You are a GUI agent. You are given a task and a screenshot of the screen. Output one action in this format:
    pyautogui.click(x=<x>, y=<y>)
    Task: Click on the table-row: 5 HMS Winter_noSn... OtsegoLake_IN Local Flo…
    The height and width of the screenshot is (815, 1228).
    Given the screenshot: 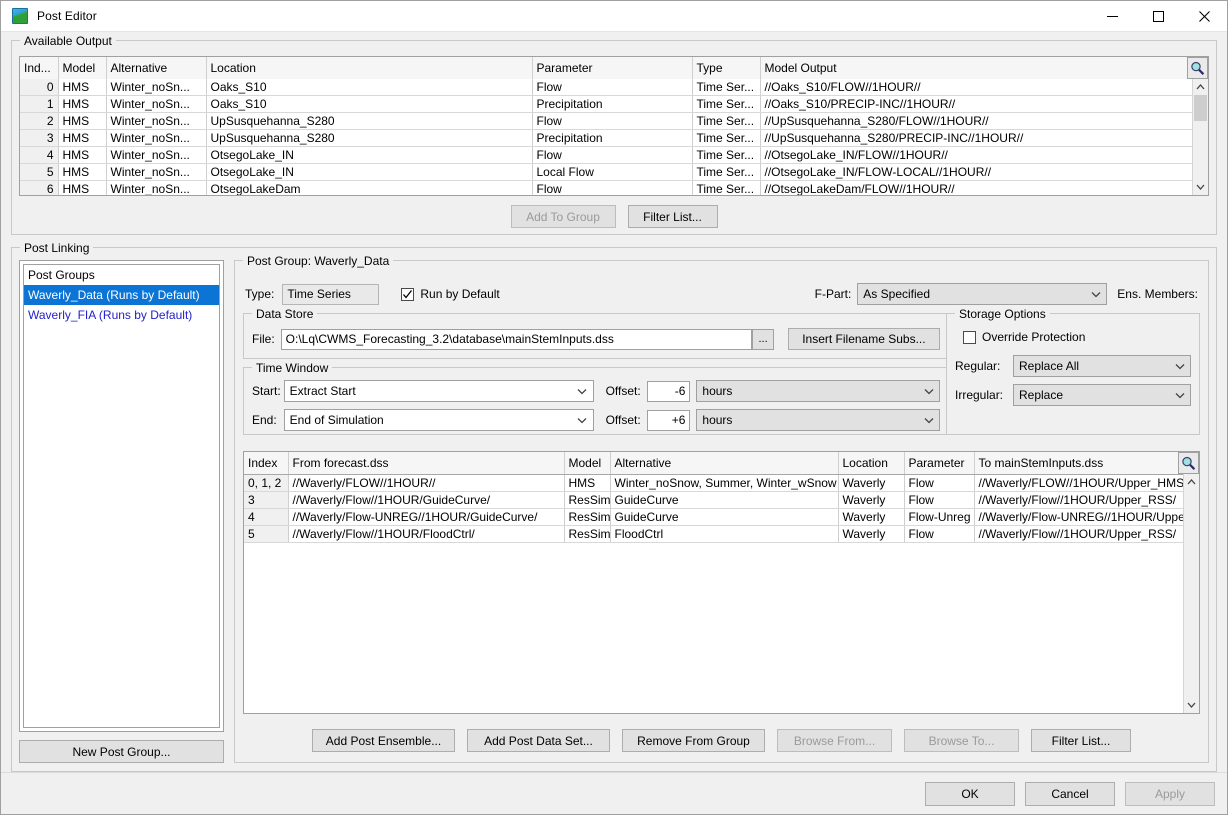 What is the action you would take?
    pyautogui.click(x=609, y=172)
    